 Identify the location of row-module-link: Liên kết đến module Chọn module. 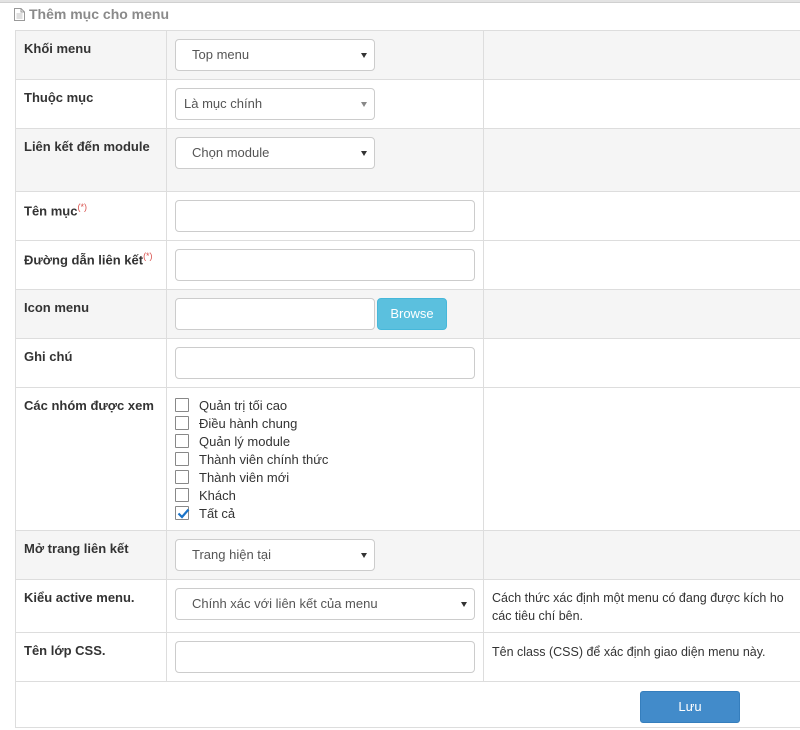
(407, 160).